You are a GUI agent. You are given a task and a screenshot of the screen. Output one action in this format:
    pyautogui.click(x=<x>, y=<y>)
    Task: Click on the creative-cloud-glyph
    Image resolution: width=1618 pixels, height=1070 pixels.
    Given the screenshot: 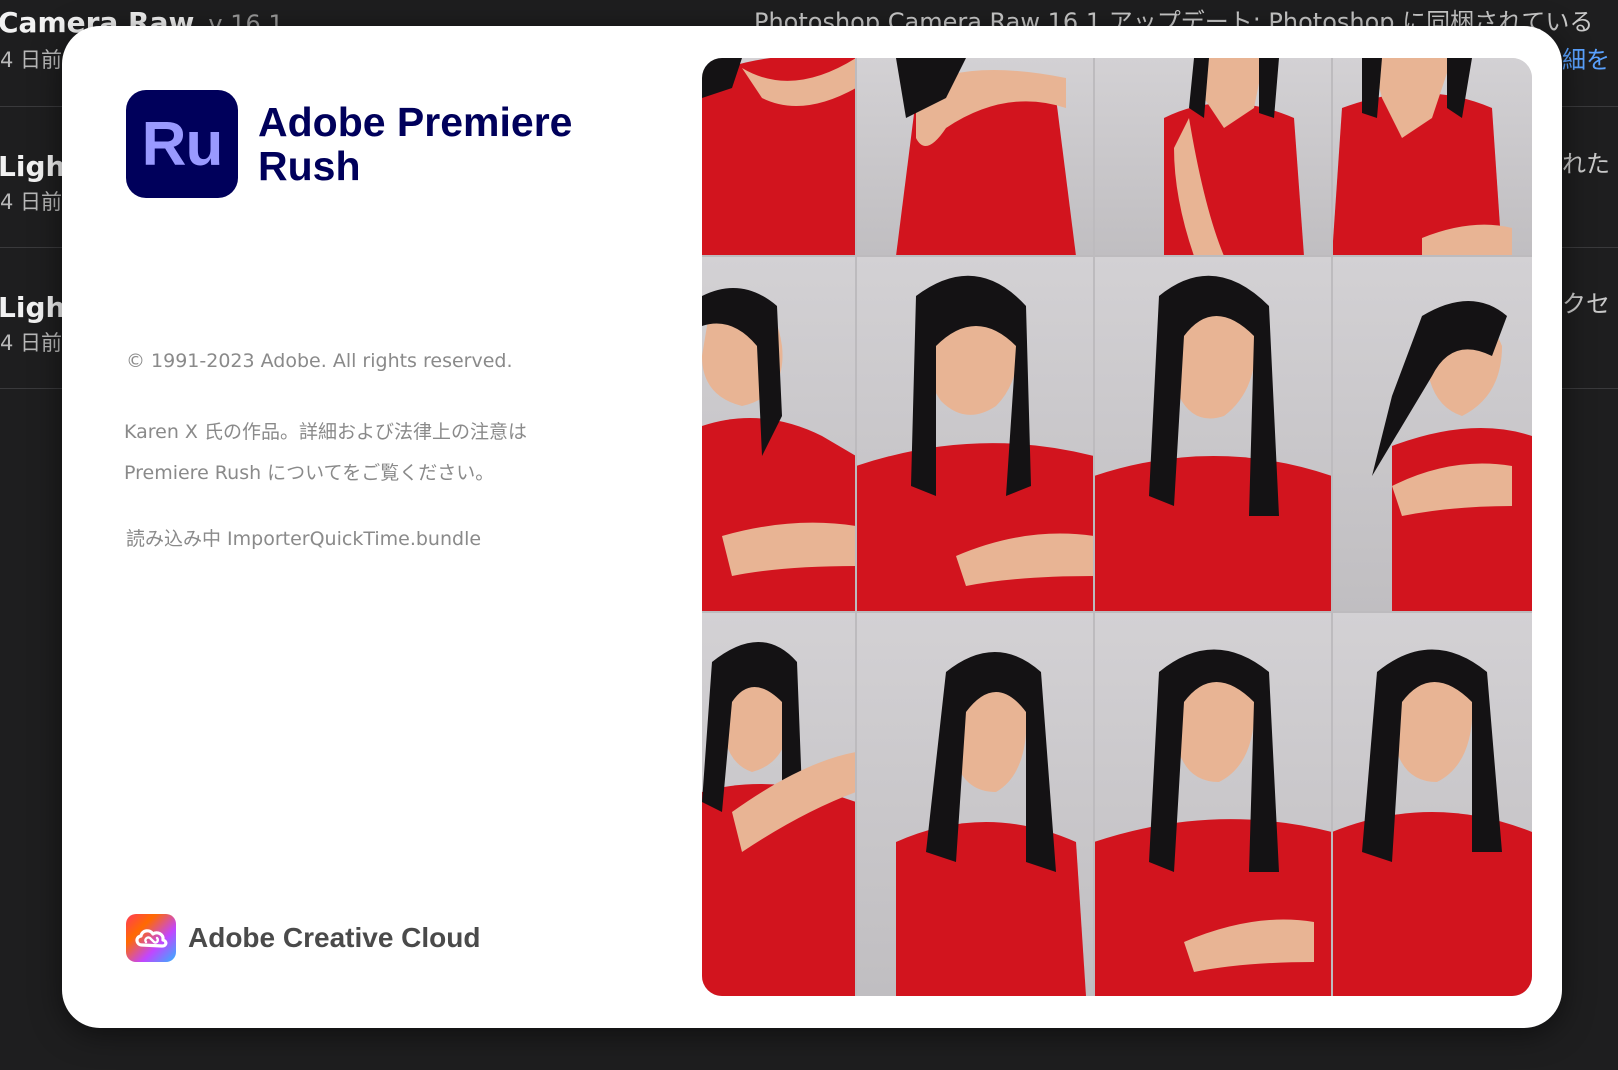 What is the action you would take?
    pyautogui.click(x=151, y=938)
    